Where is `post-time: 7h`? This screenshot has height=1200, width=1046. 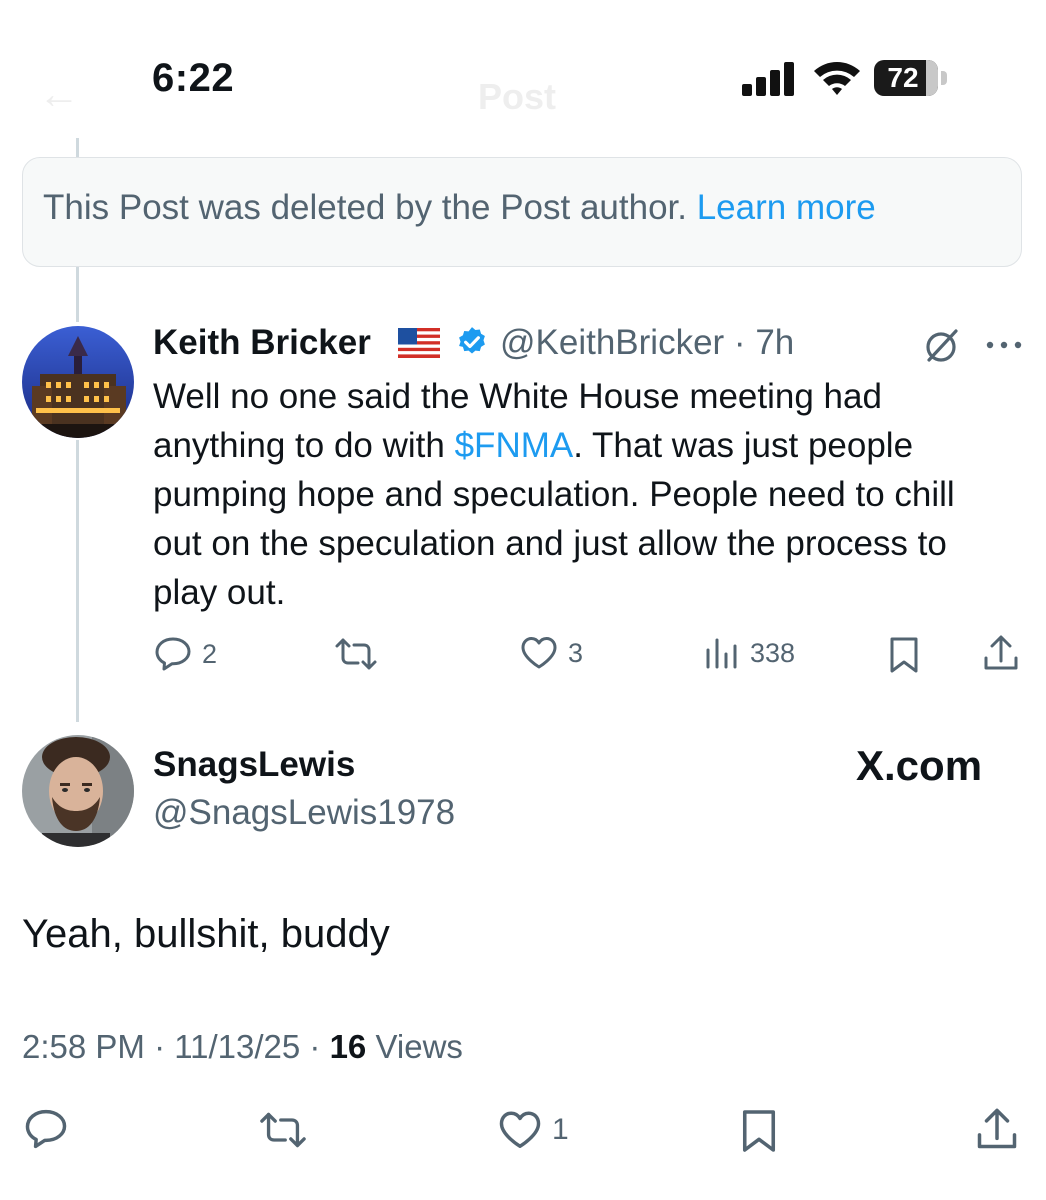
post-time: 7h is located at coordinates (775, 342).